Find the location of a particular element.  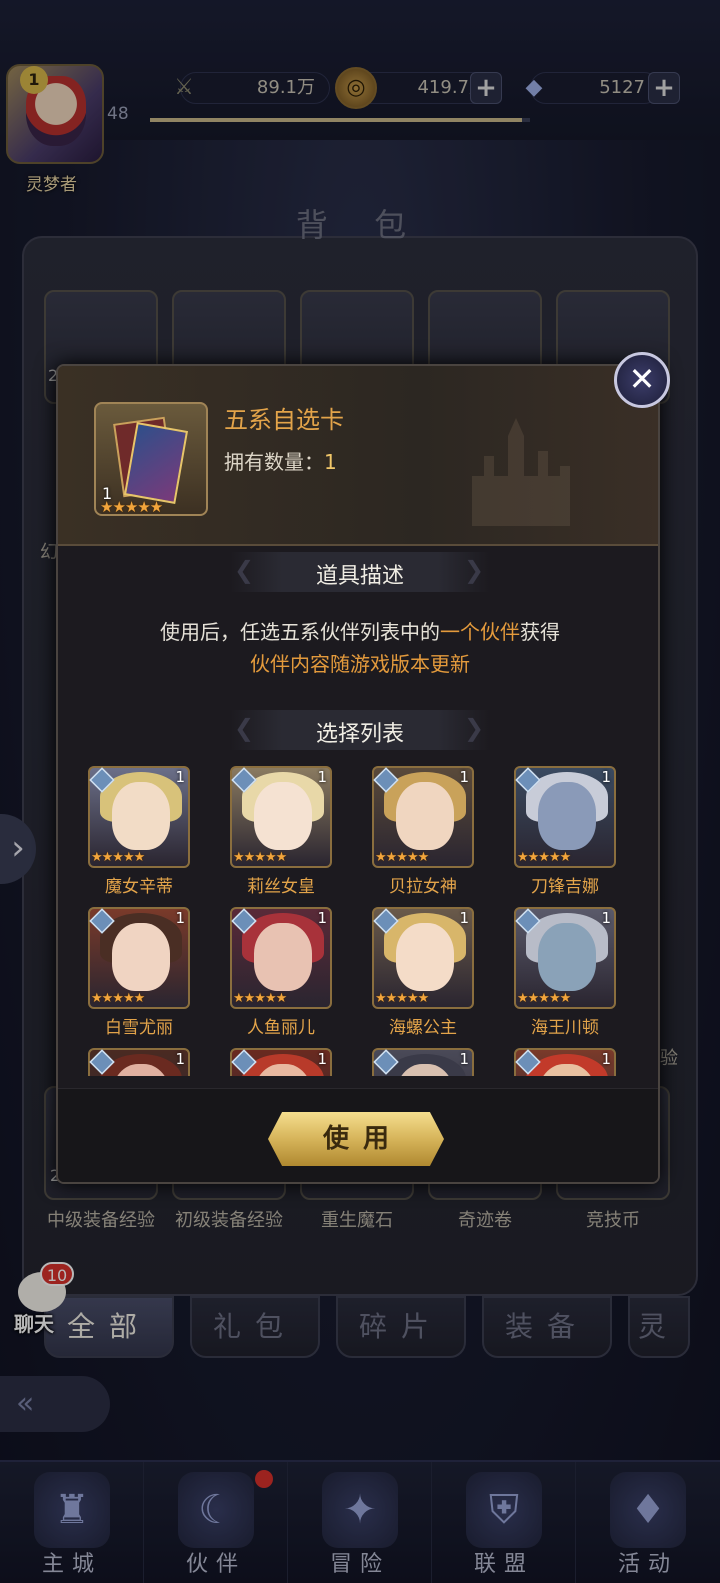

hero-card: 1 ★★★★★ 魔女辛蒂 is located at coordinates (139, 831).